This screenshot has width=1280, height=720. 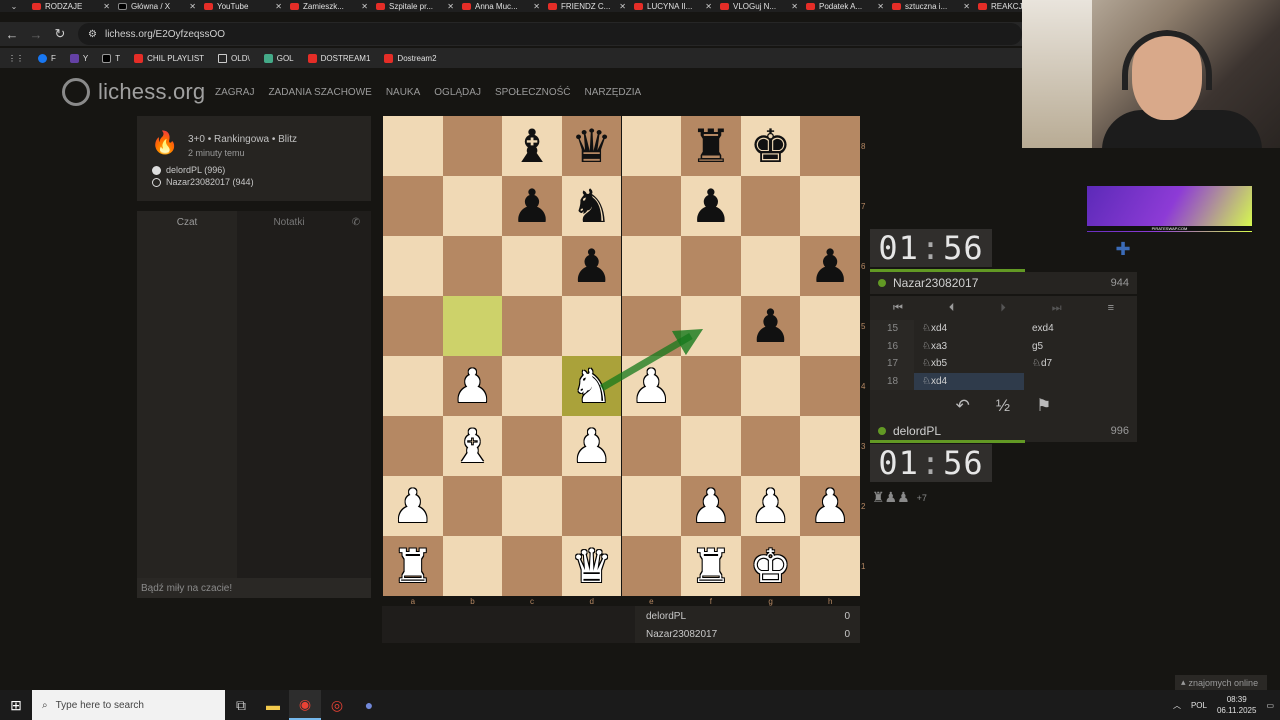 What do you see at coordinates (711, 266) in the screenshot?
I see `square-f6` at bounding box center [711, 266].